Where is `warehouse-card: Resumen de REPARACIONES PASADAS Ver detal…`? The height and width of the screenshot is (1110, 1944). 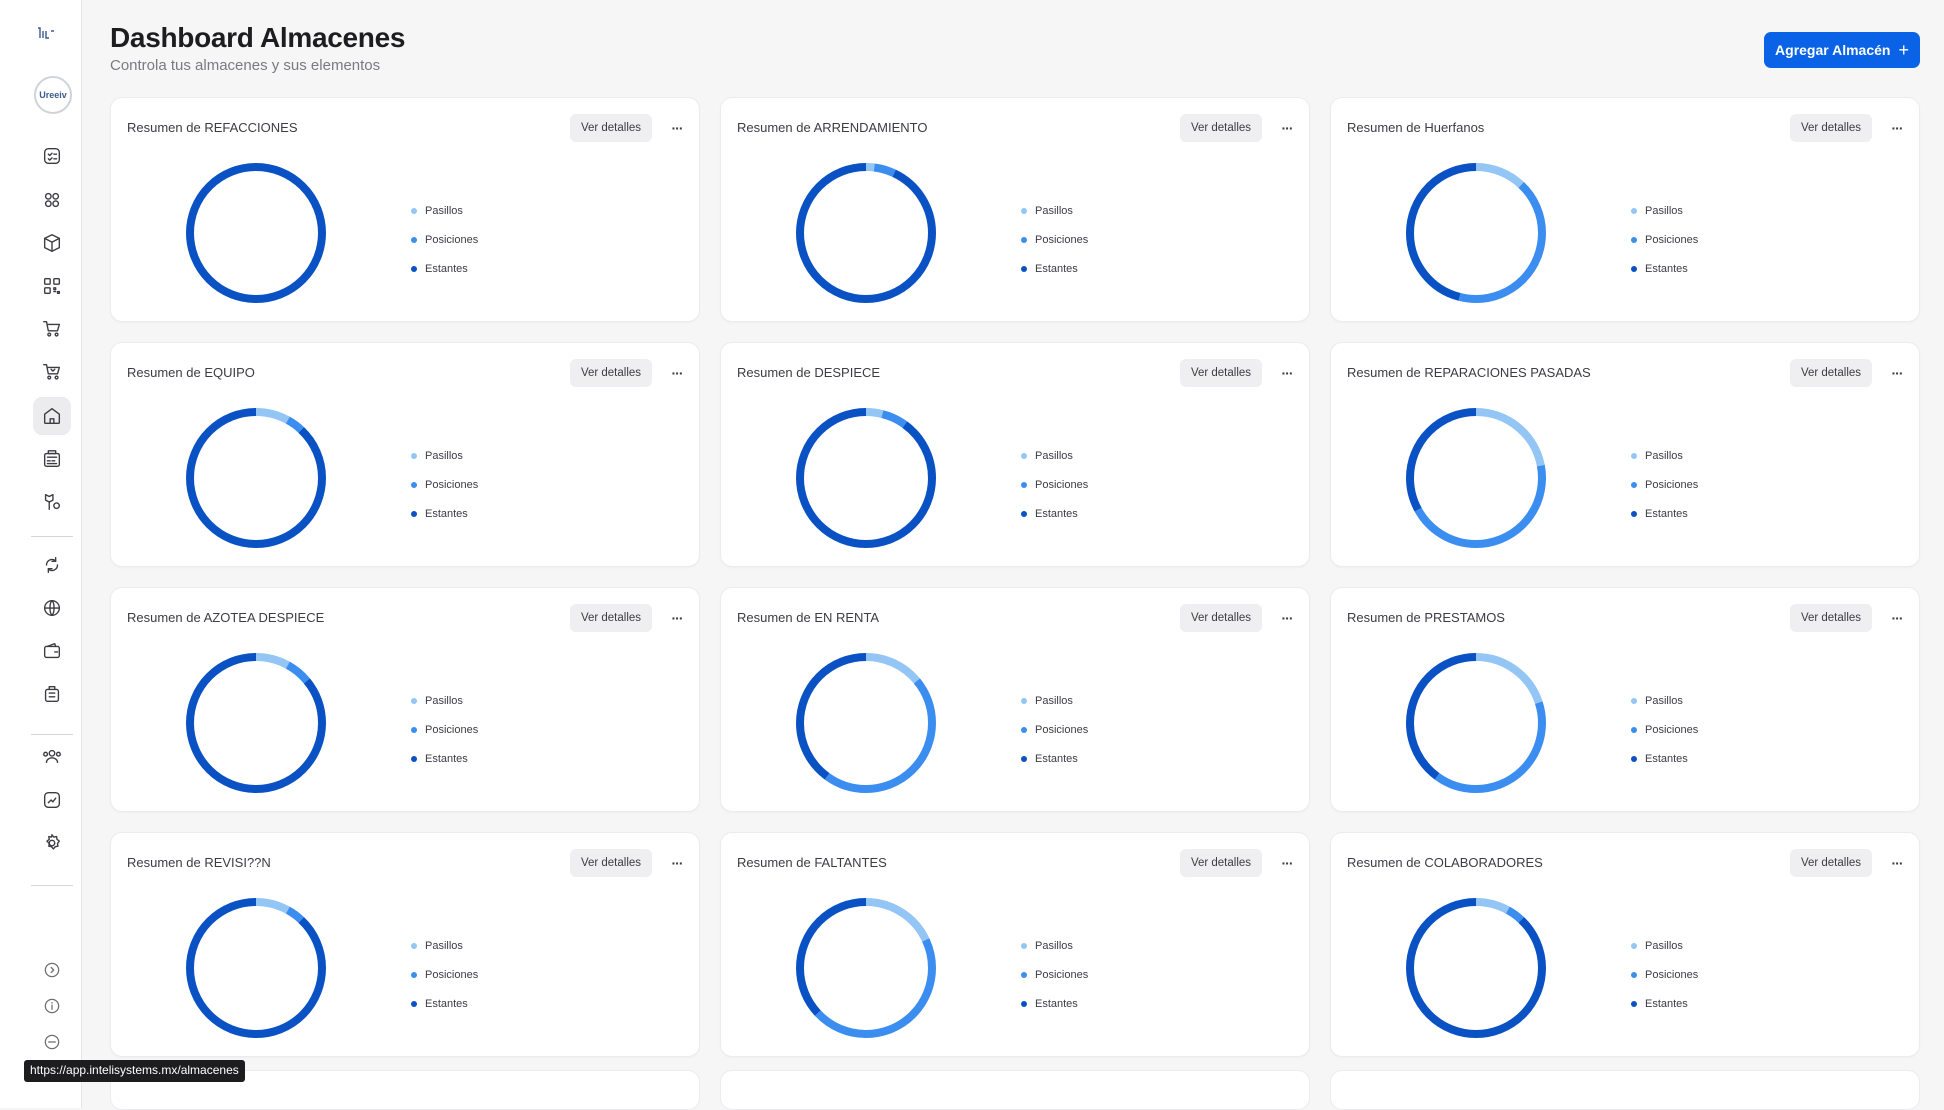
warehouse-card: Resumen de REPARACIONES PASADAS Ver detal… is located at coordinates (1625, 454).